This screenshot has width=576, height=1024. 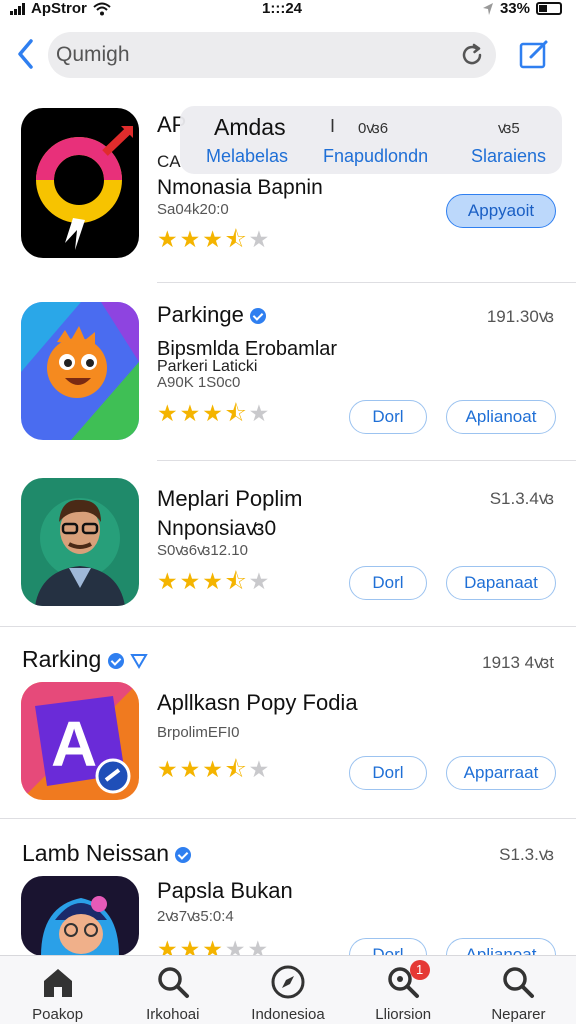 I want to click on app-subtitle: Nnponsiaꟃ0, so click(x=217, y=528).